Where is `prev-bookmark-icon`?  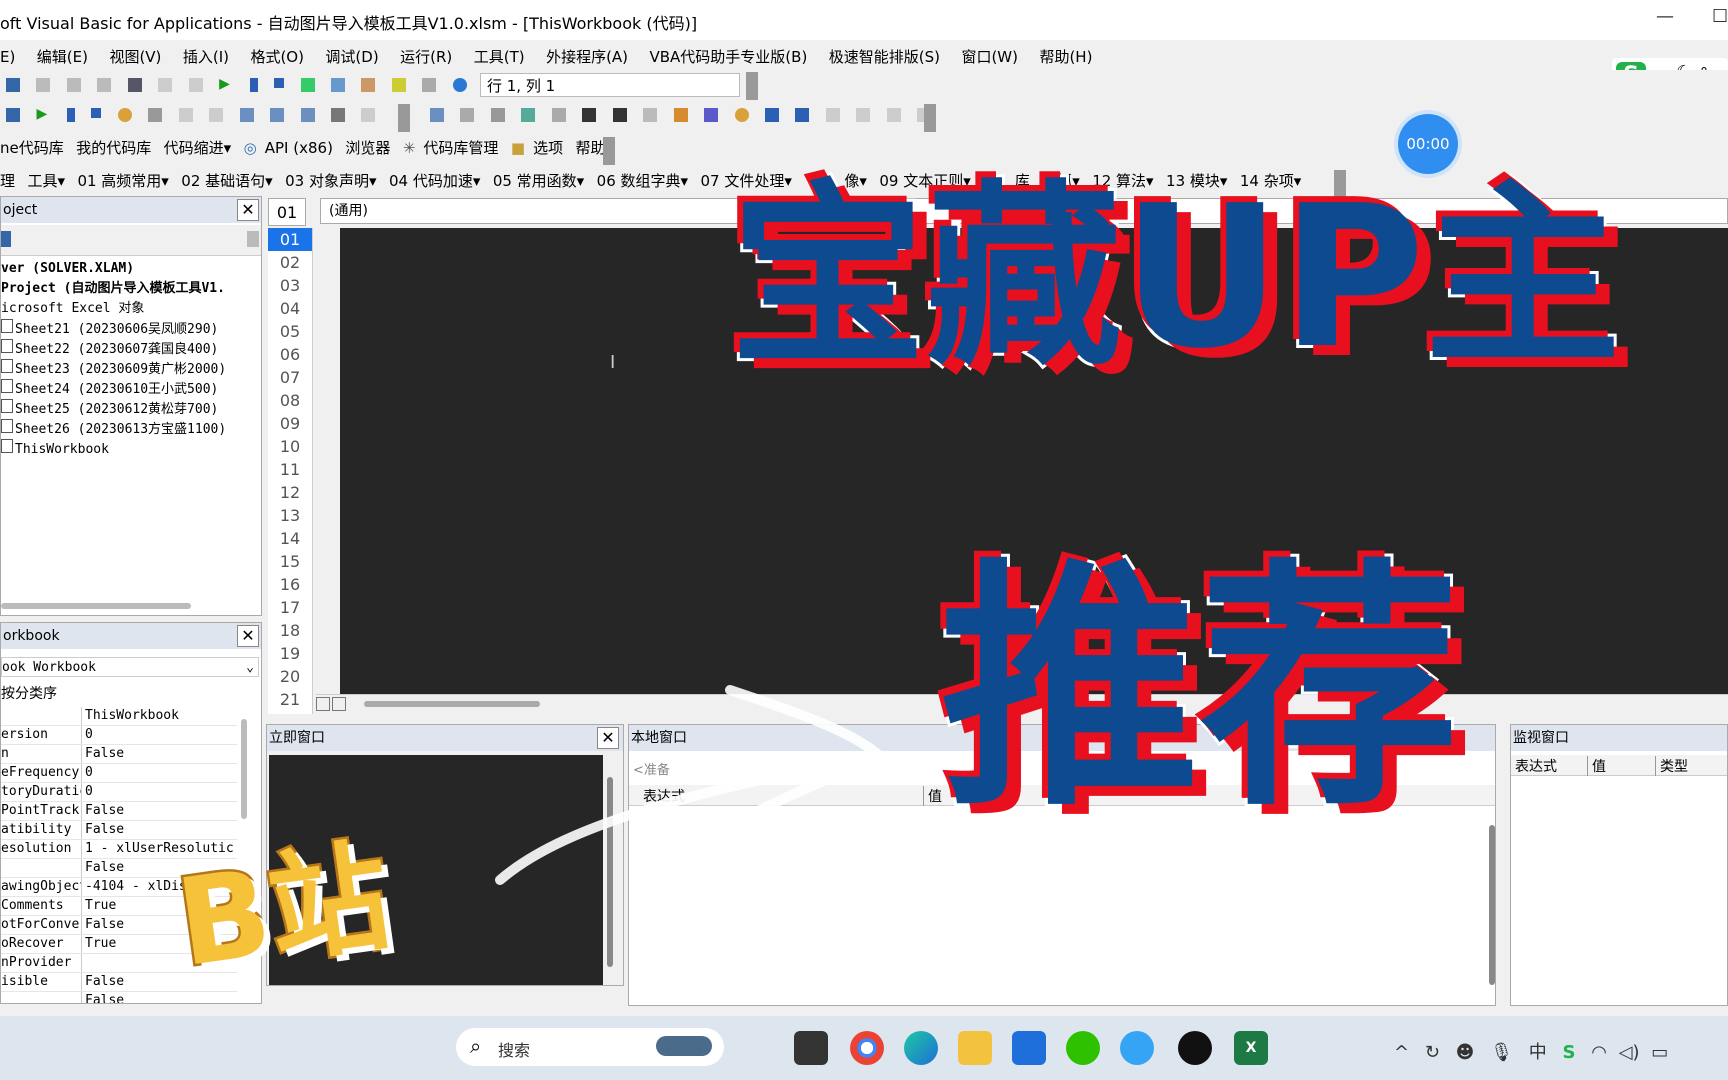 prev-bookmark-icon is located at coordinates (711, 115).